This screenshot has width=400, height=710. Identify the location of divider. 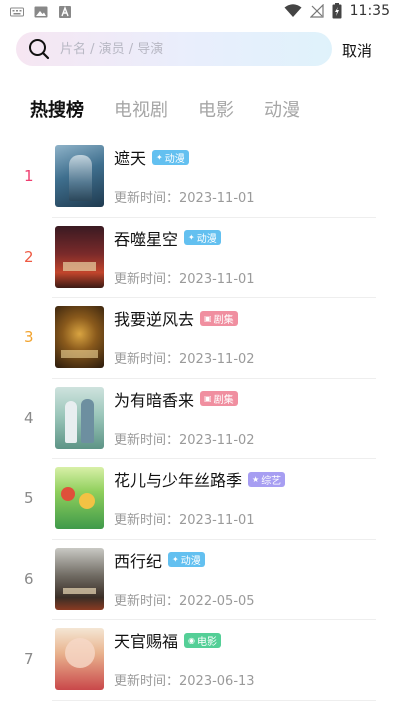
(214, 700).